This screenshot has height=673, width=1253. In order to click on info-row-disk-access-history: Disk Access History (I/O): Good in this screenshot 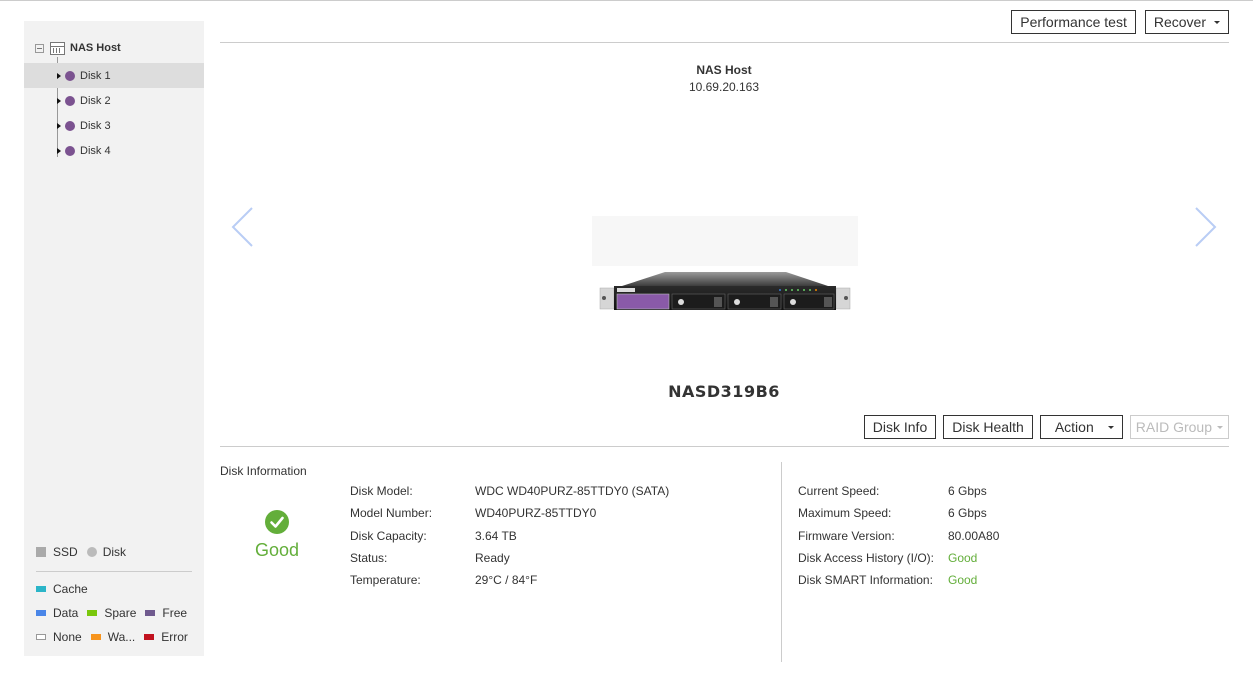, I will do `click(898, 558)`.